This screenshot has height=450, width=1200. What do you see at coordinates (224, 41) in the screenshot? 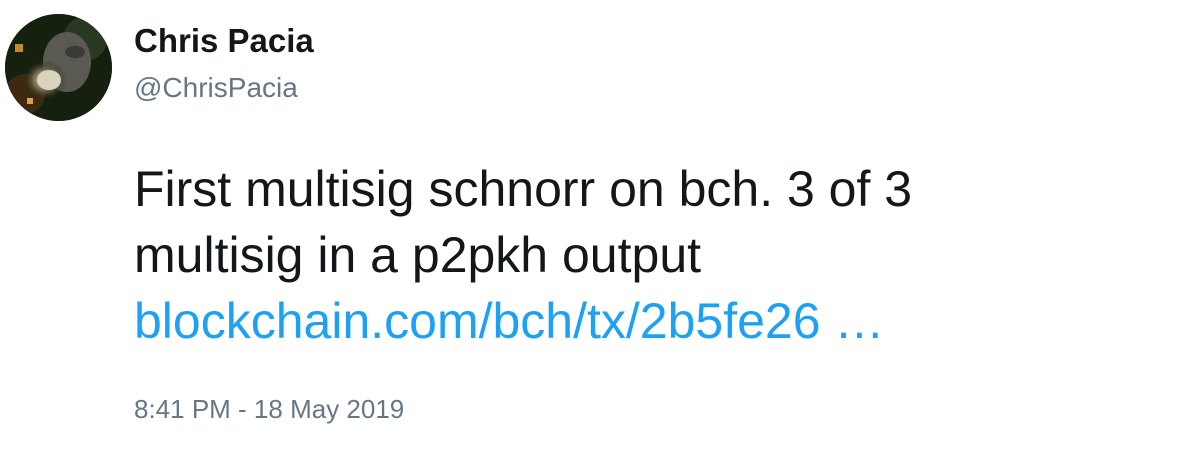
I see `author-name: Chris Pacia` at bounding box center [224, 41].